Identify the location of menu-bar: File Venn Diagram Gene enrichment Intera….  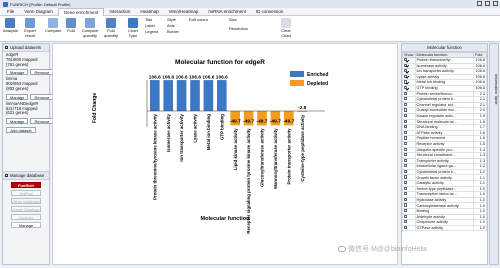
(250, 11).